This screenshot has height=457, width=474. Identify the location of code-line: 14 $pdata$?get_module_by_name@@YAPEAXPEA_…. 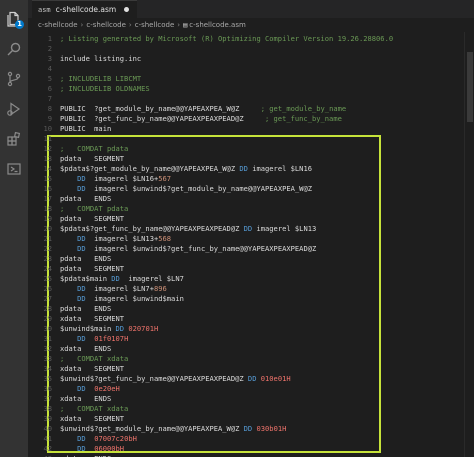
(238, 169).